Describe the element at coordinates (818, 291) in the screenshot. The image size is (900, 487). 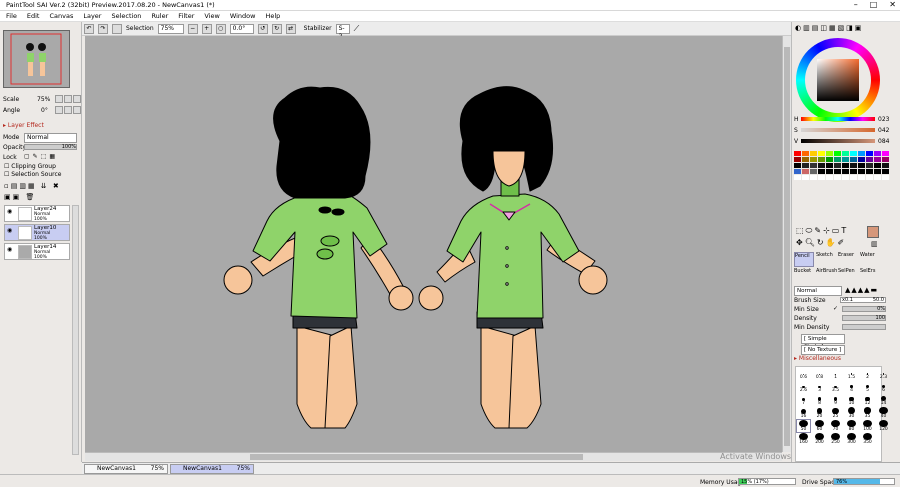
I see `brush-blend-select: Normal` at that location.